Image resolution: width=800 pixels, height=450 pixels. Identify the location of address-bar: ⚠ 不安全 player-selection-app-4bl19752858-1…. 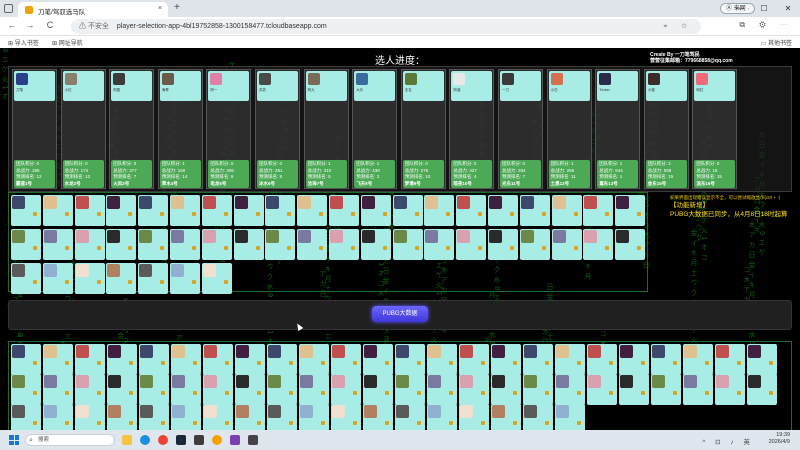
(386, 26).